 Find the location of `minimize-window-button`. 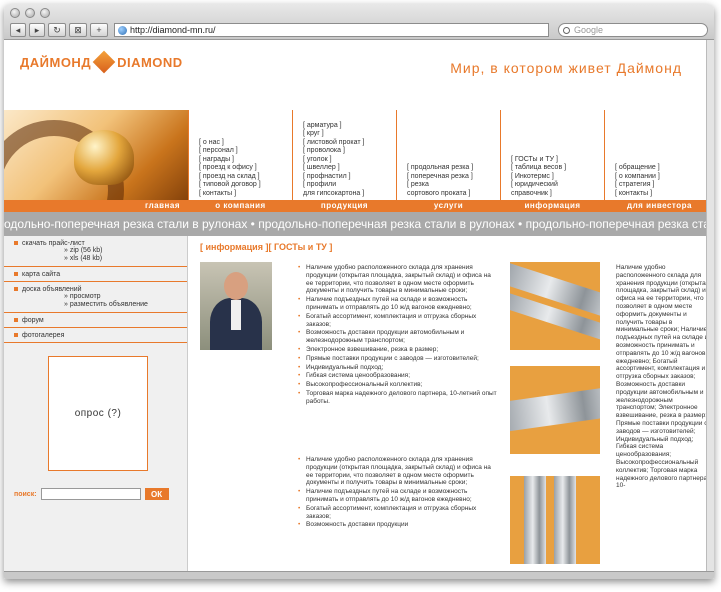

minimize-window-button is located at coordinates (30, 13).